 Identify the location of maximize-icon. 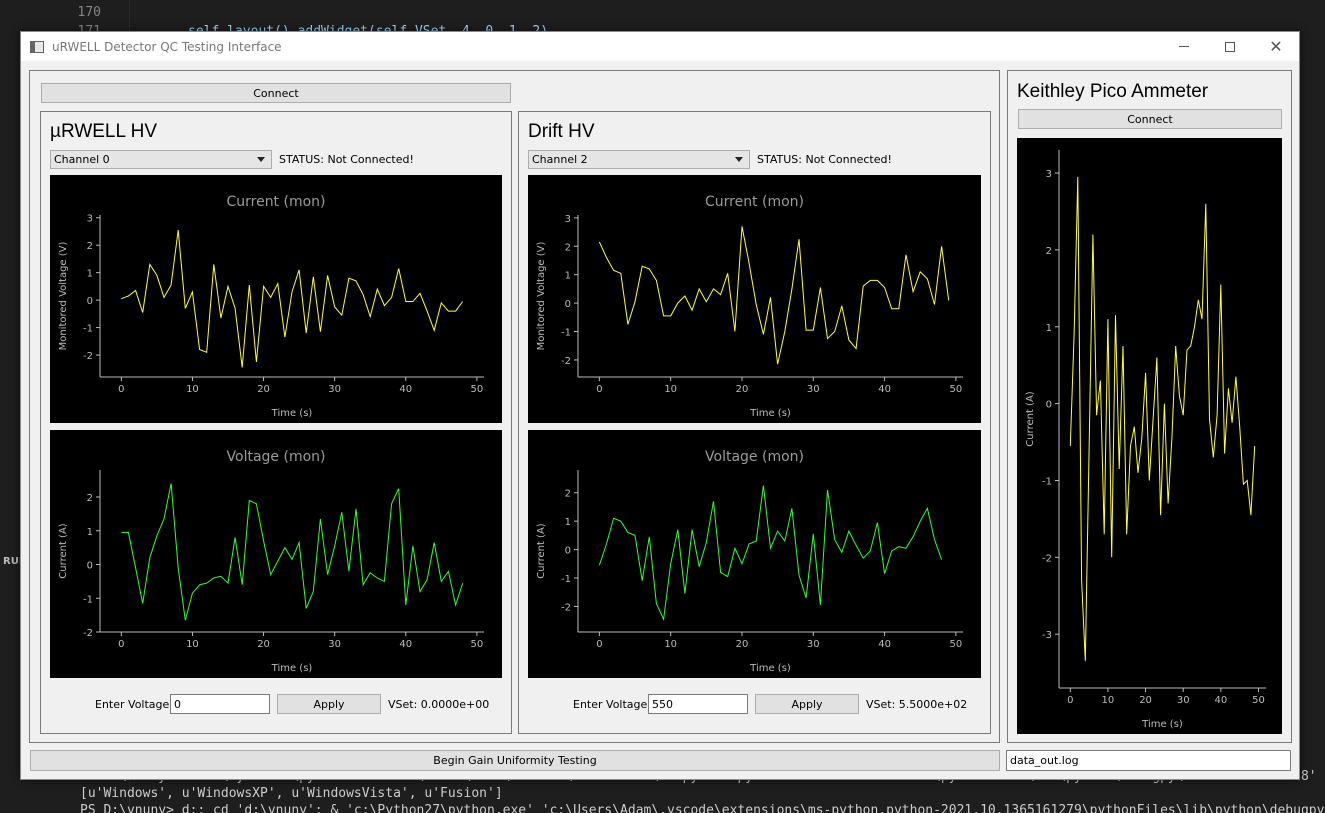
(1230, 46).